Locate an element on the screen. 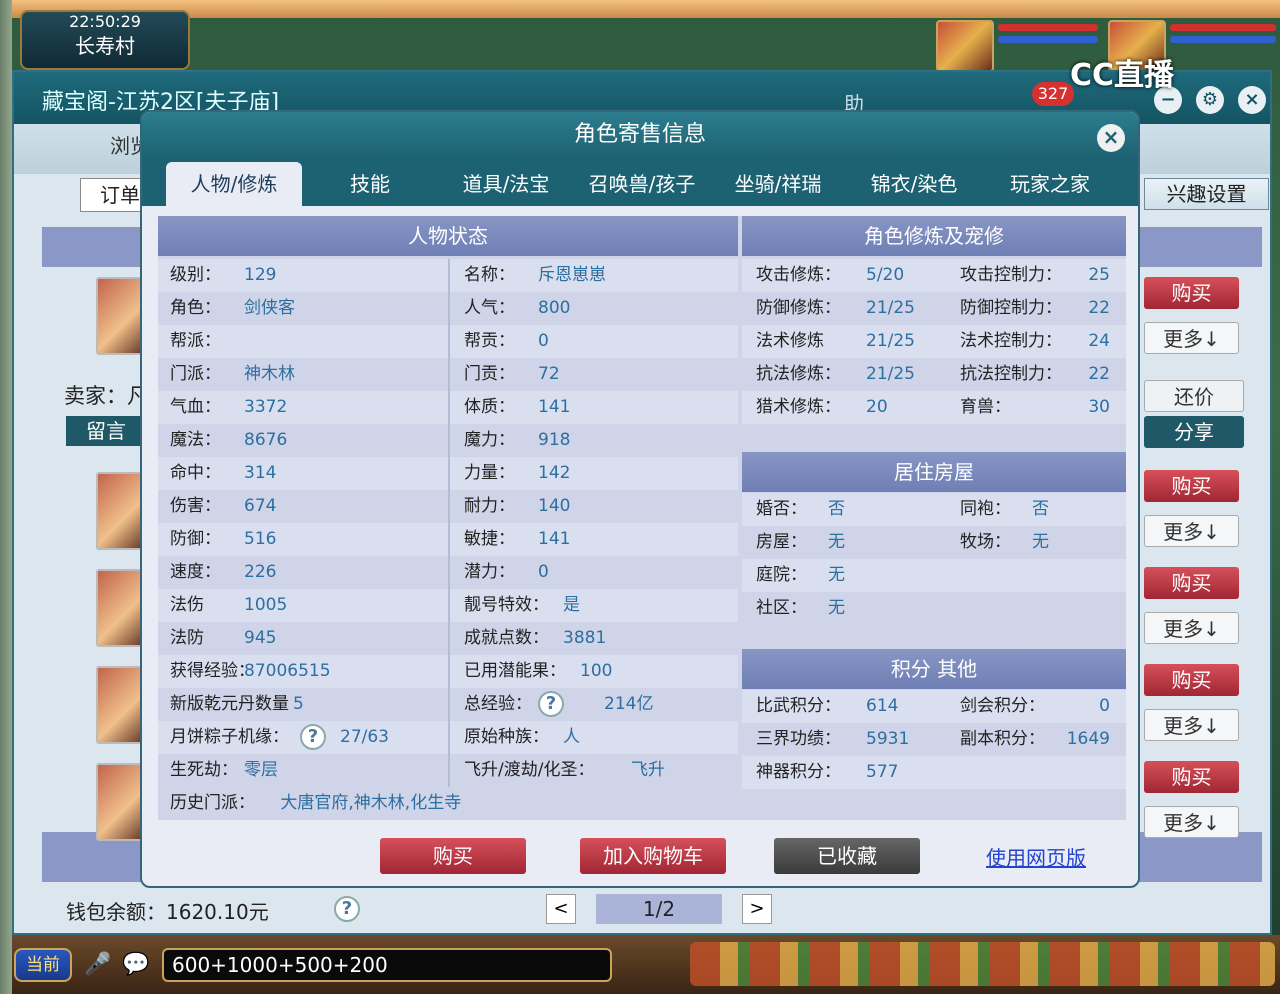 This screenshot has width=1280, height=994. favorited-button: 已收藏 is located at coordinates (847, 856).